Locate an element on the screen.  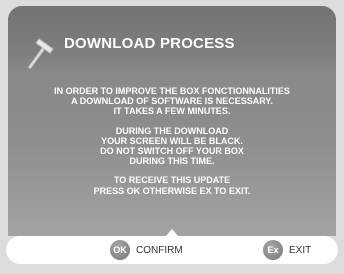
message-line: DO NOT SWITCH OFF YOUR BOX is located at coordinates (172, 151).